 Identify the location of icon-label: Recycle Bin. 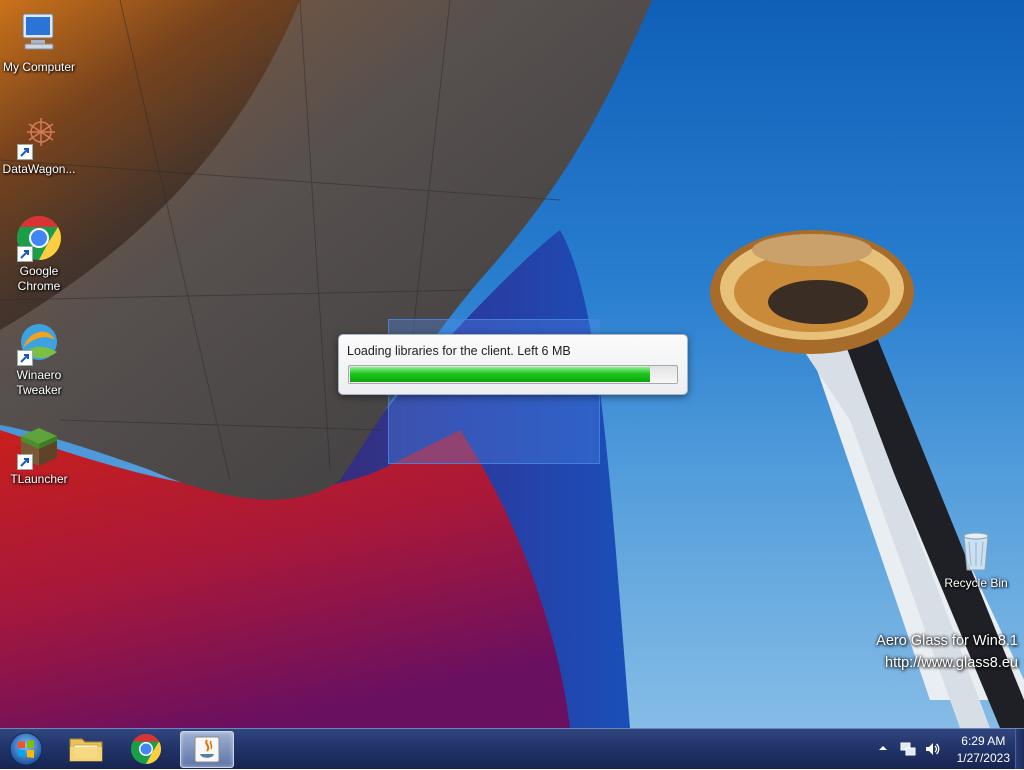
(976, 583).